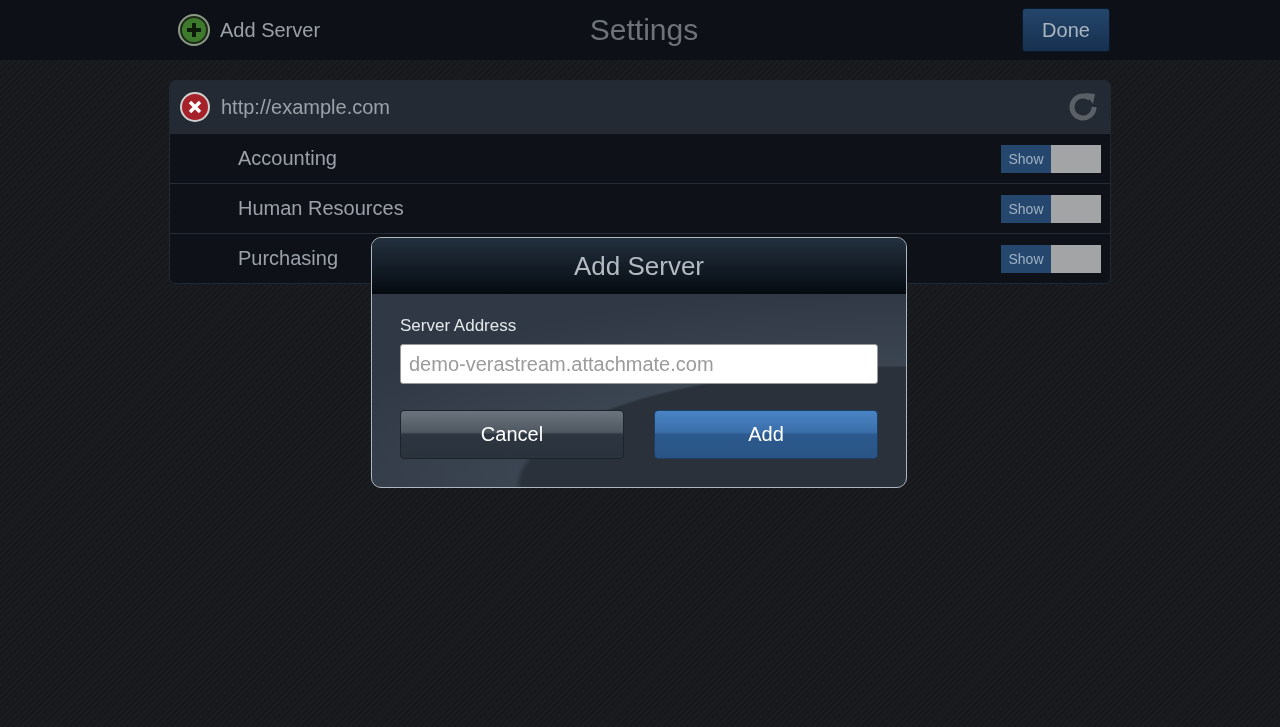 The image size is (1280, 727). I want to click on plus-icon, so click(194, 30).